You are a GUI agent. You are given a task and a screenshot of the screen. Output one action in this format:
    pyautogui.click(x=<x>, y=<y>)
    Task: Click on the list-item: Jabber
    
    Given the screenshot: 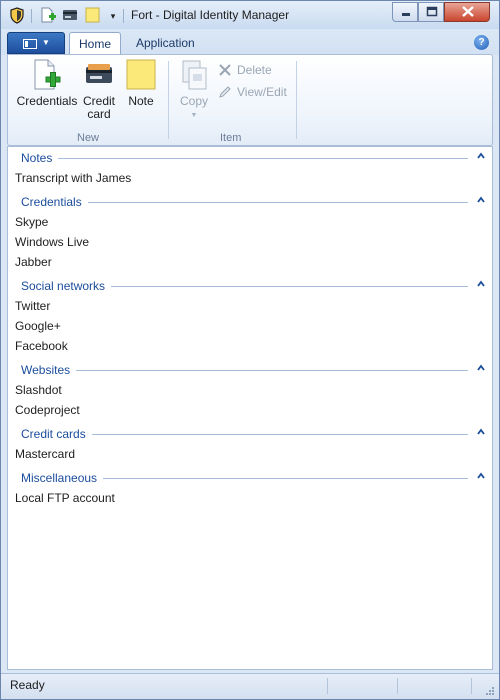 What is the action you would take?
    pyautogui.click(x=33, y=262)
    